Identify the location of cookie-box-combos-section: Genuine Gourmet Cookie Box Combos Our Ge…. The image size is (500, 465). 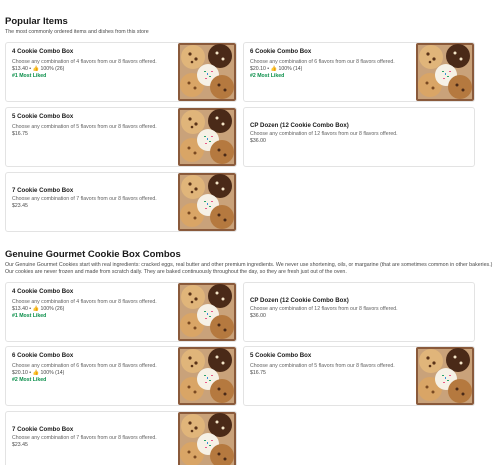
(250, 262).